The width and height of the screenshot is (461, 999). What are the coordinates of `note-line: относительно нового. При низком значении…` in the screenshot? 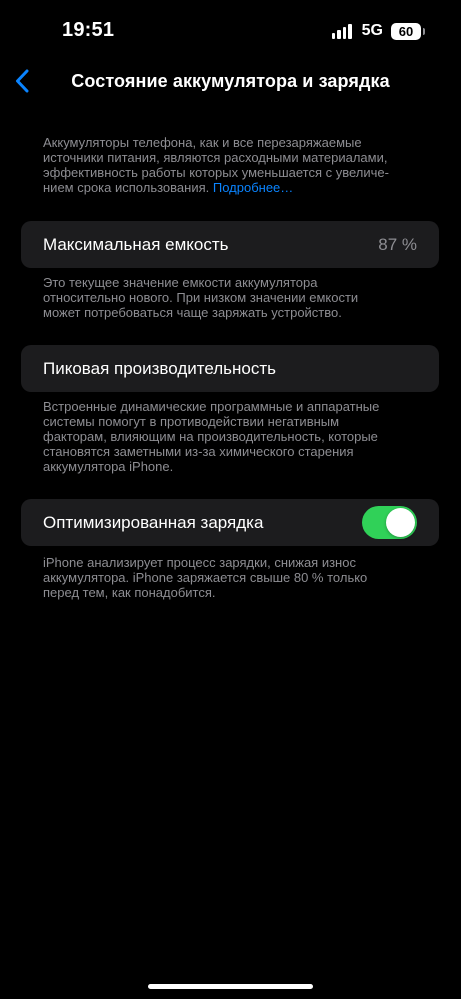 It's located at (201, 297).